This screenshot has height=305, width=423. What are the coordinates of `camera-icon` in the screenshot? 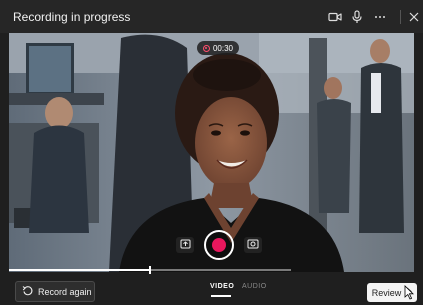 It's located at (335, 17).